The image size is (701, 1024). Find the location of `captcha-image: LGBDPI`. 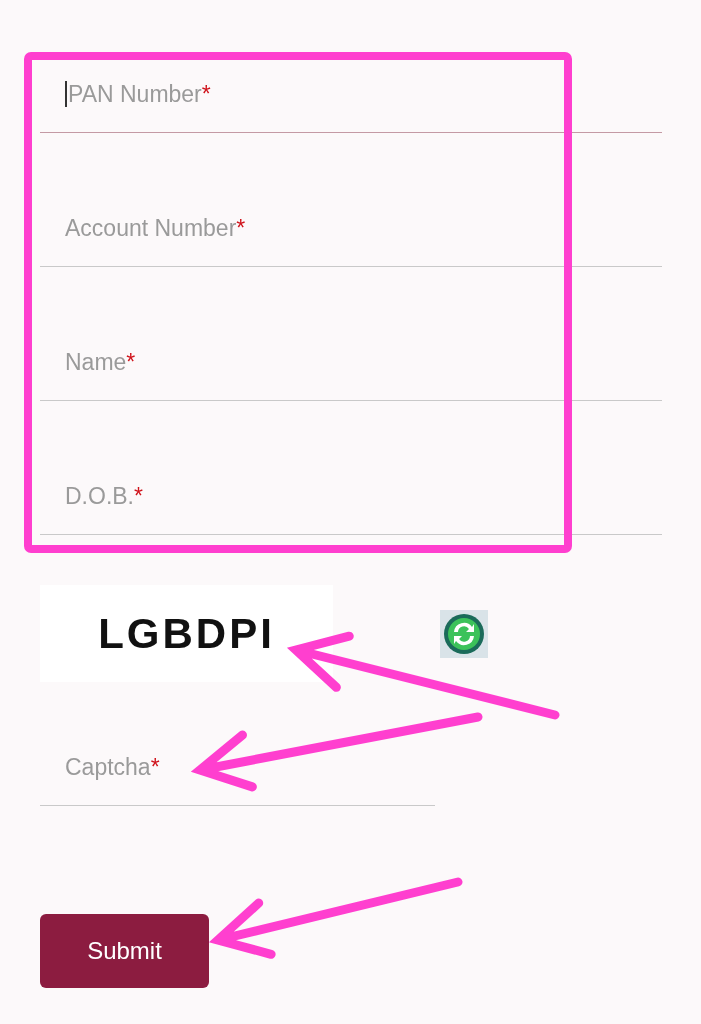

captcha-image: LGBDPI is located at coordinates (186, 633).